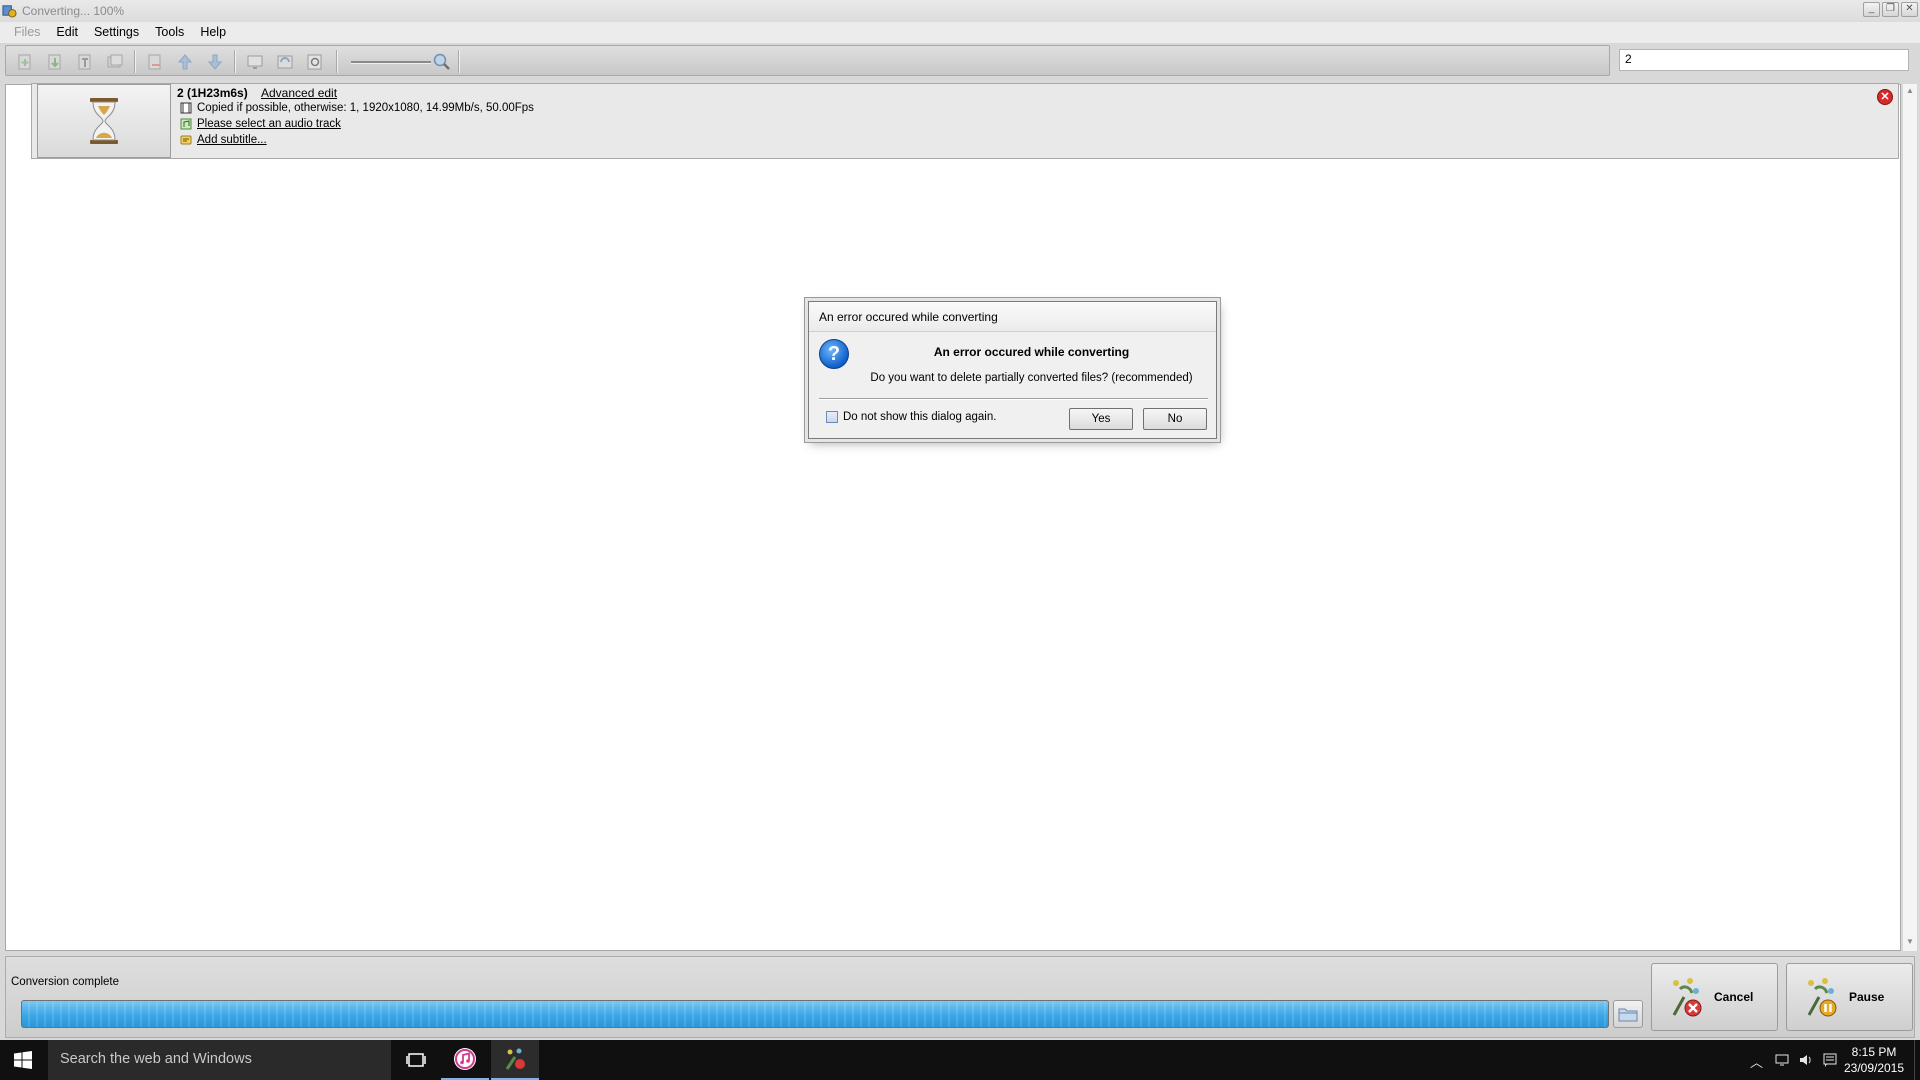 The width and height of the screenshot is (1920, 1080). Describe the element at coordinates (1806, 1060) in the screenshot. I see `volume-icon` at that location.